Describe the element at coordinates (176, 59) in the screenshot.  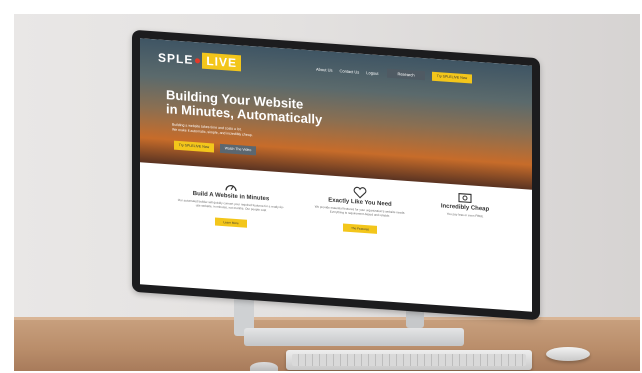
I see `logo-text-left: SPLE` at that location.